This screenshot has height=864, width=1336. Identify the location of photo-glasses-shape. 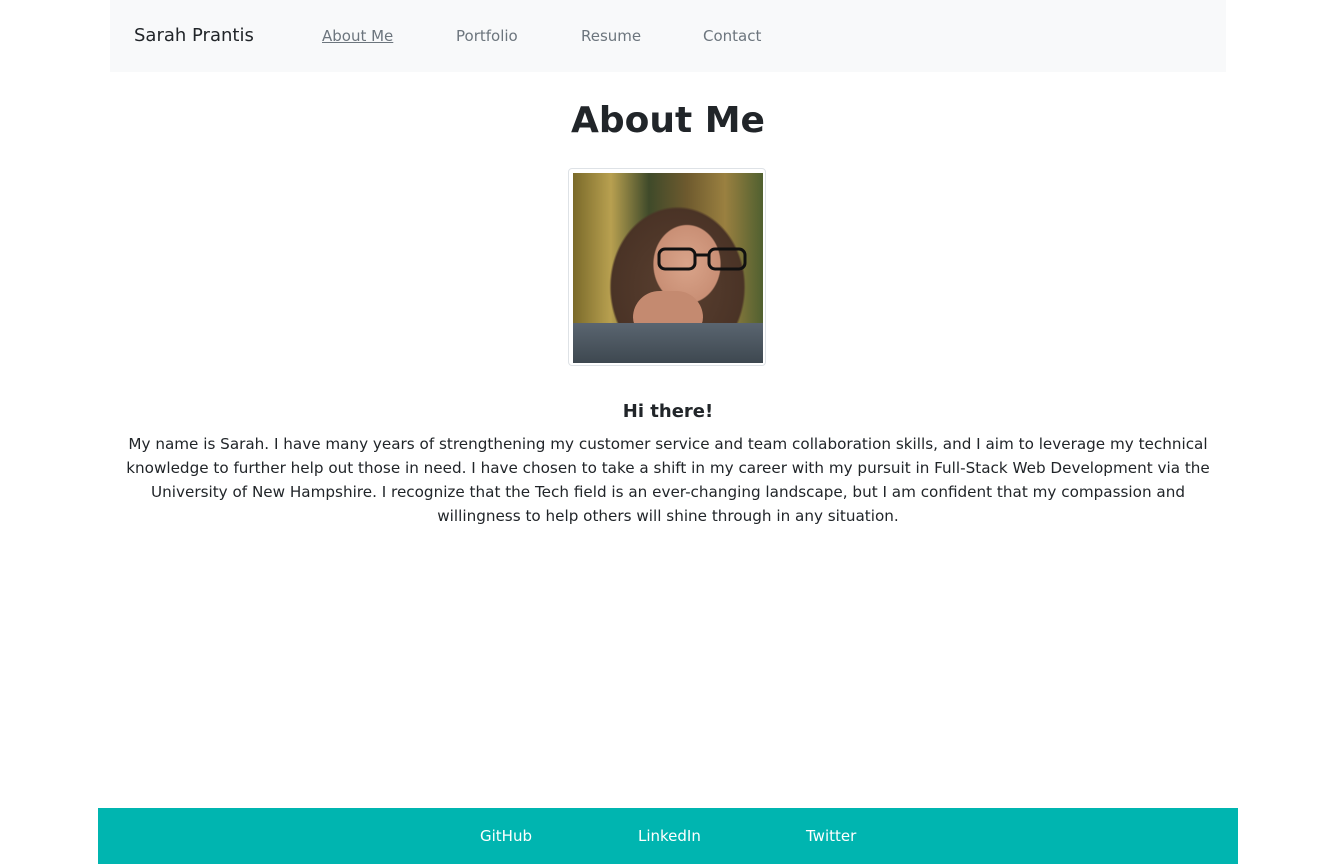
(702, 259).